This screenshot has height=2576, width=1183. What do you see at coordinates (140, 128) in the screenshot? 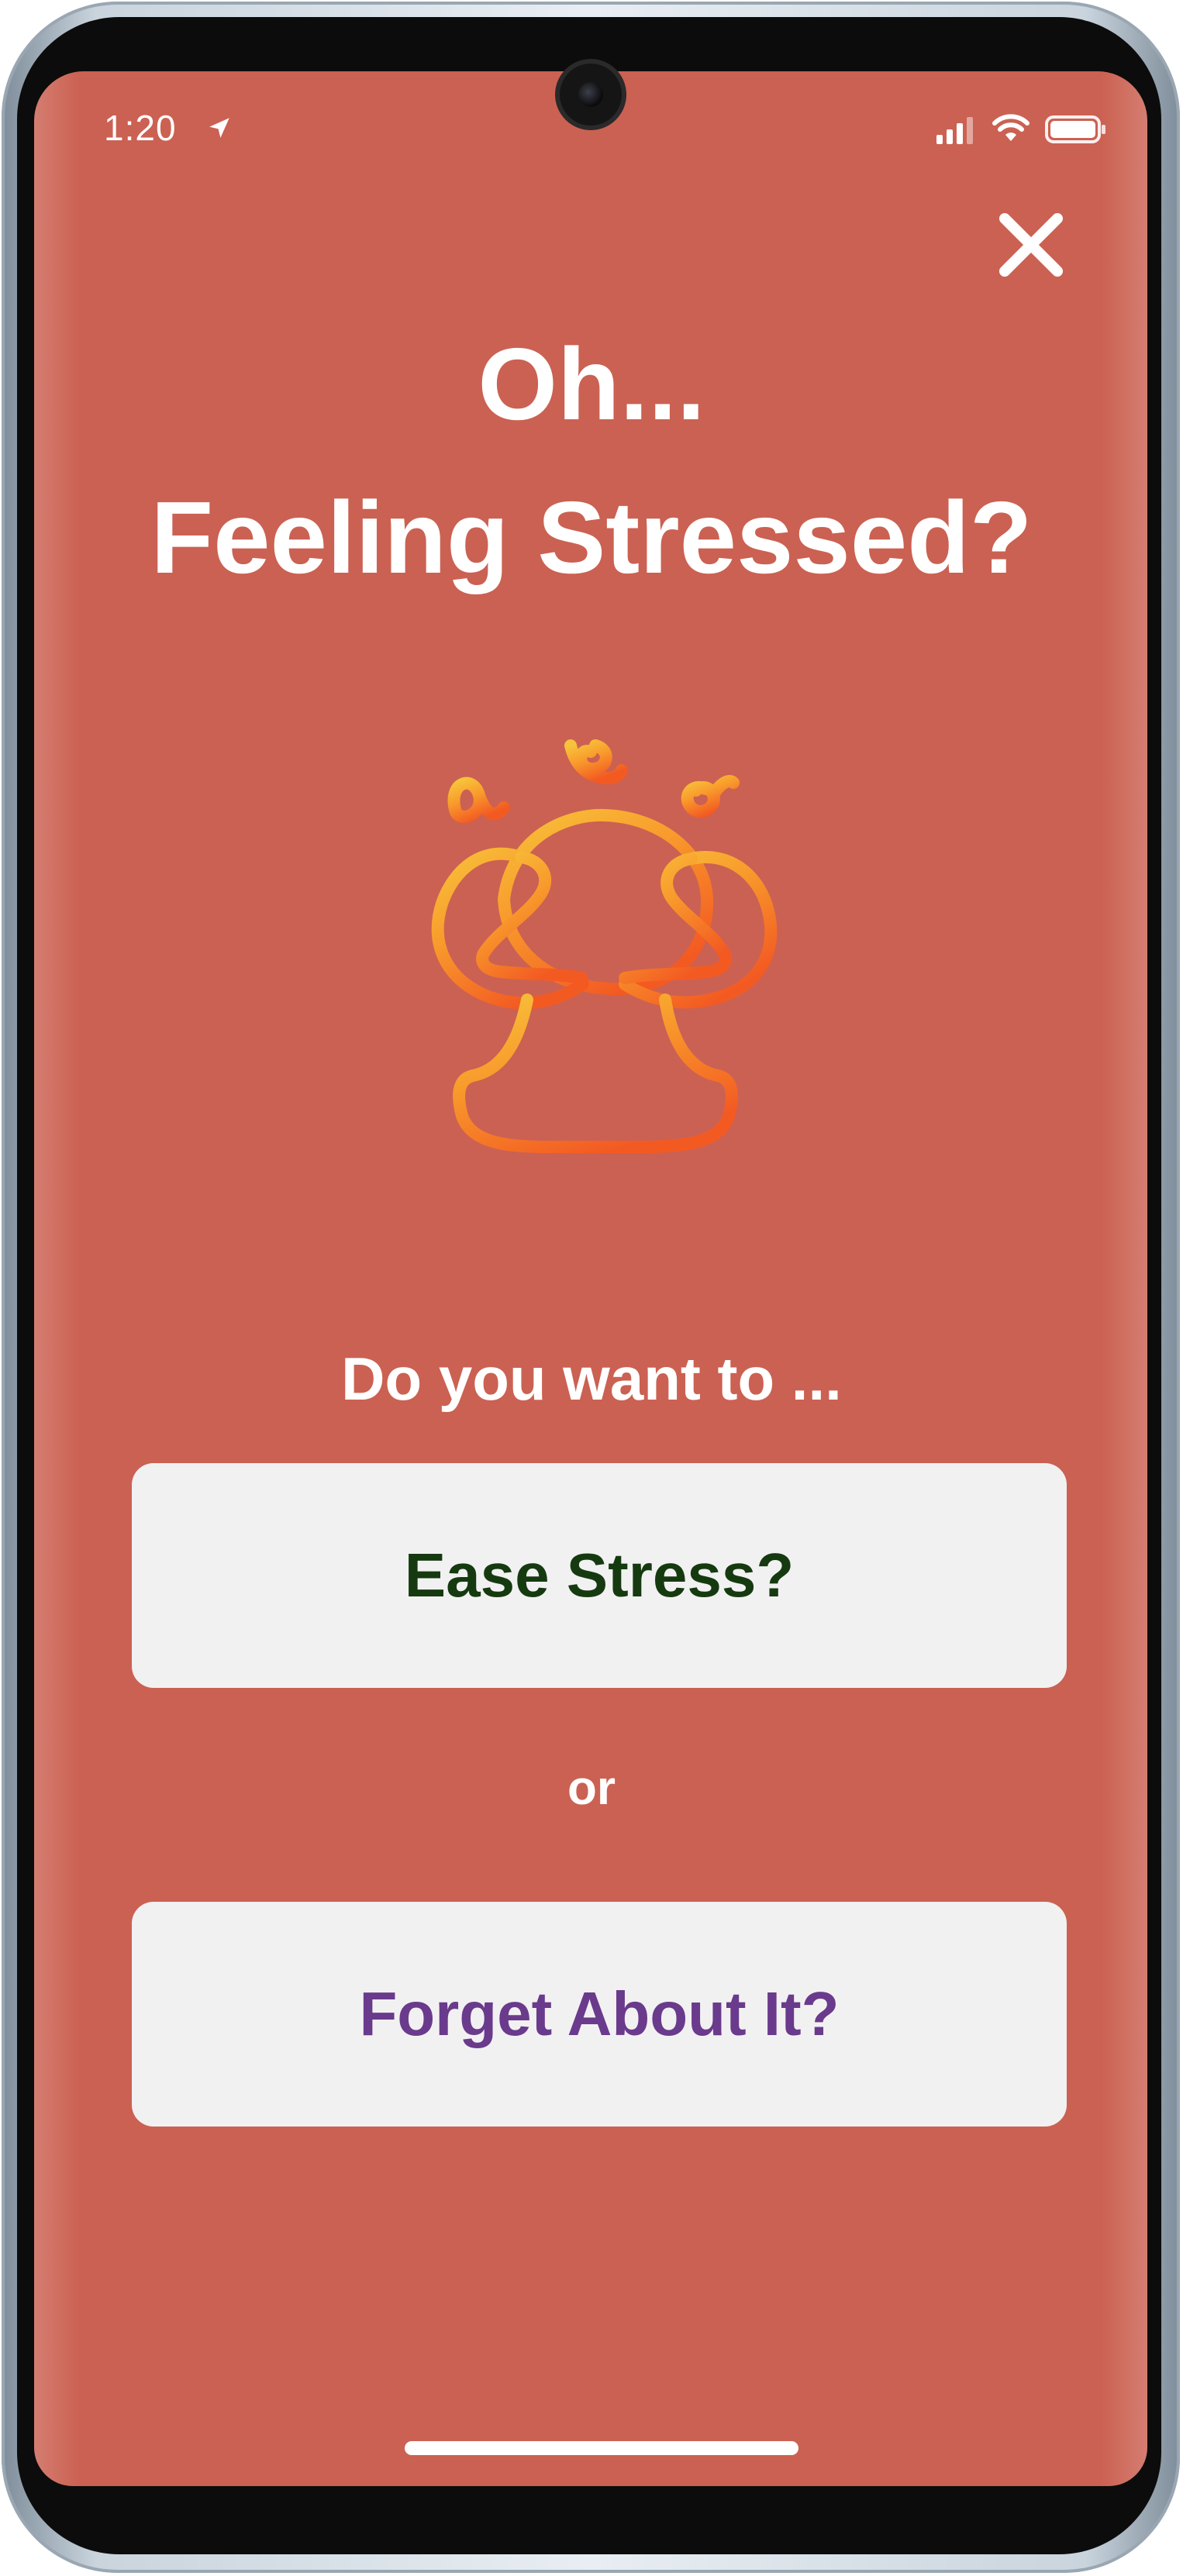
I see `status-time: 1:20` at bounding box center [140, 128].